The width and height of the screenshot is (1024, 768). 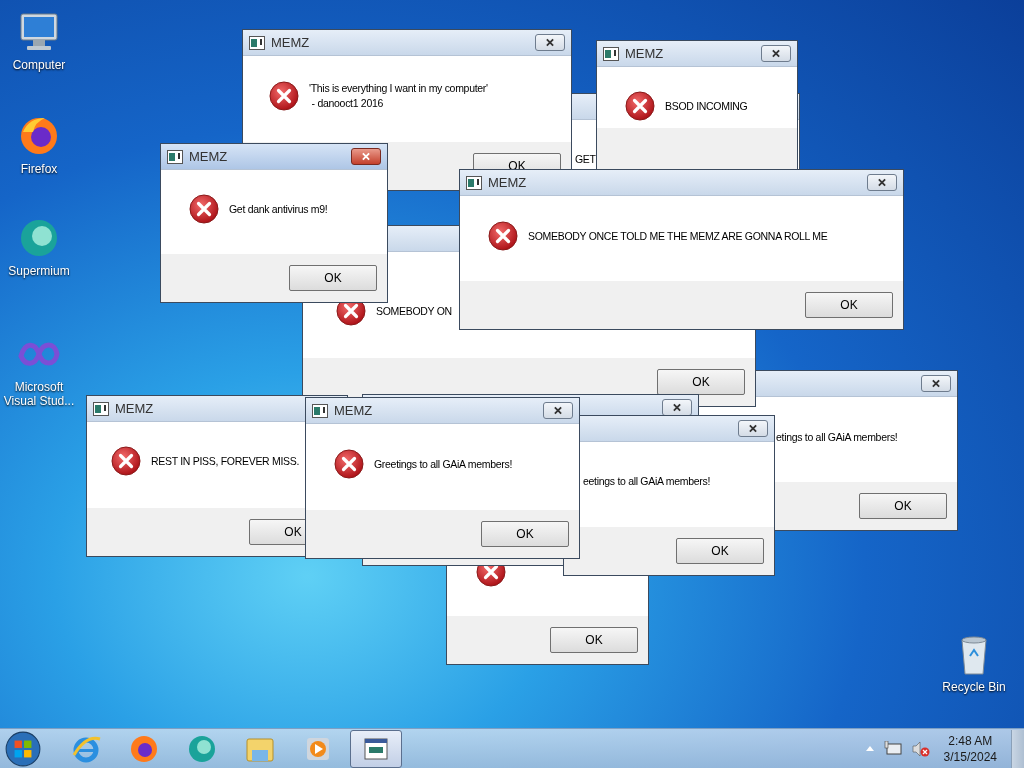 I want to click on desktop-icon-label: Supermium, so click(x=39, y=271).